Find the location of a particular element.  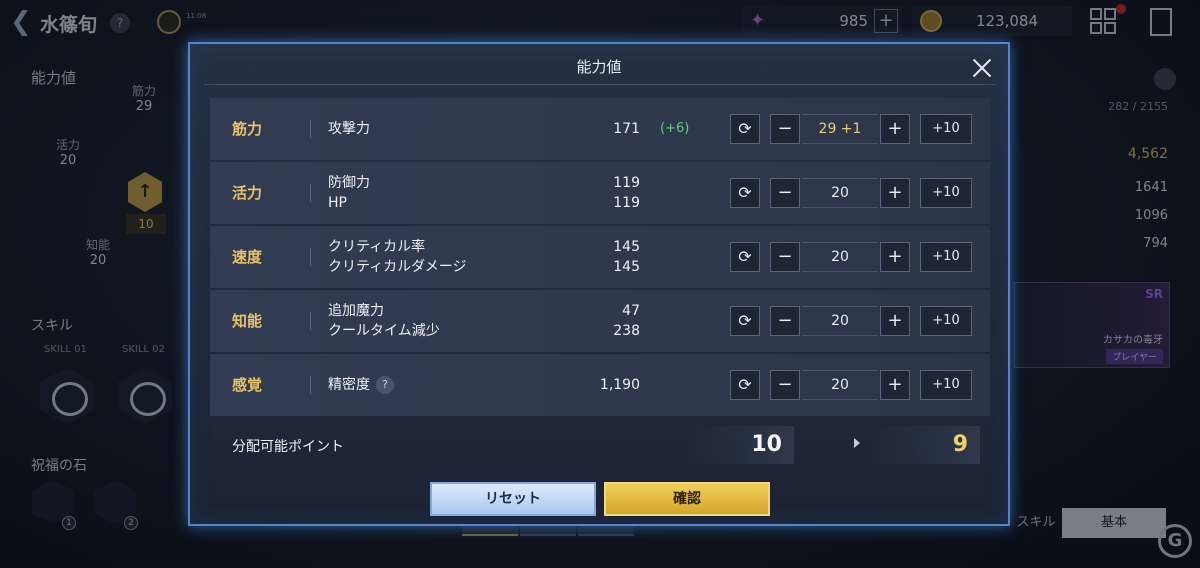

attribute-values: 119 119 is located at coordinates (626, 193).